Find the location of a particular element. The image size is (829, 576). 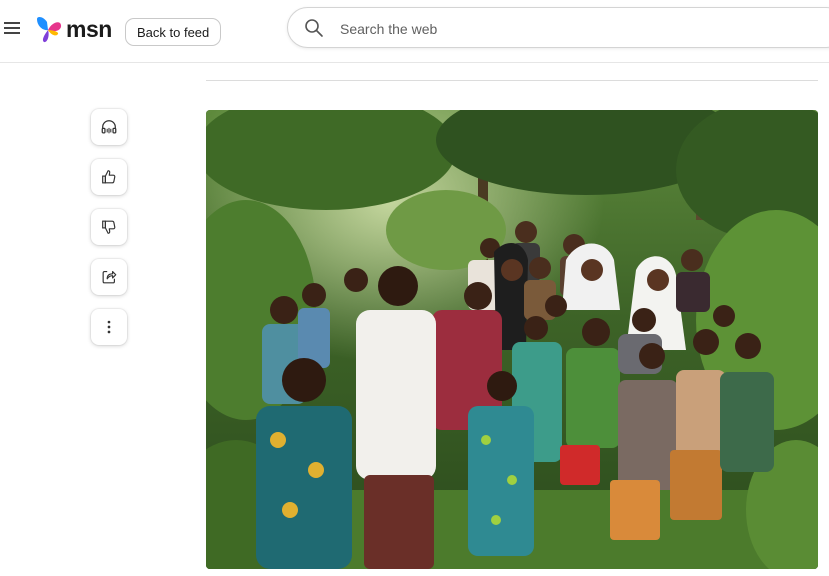

article-action-rail is located at coordinates (109, 234).